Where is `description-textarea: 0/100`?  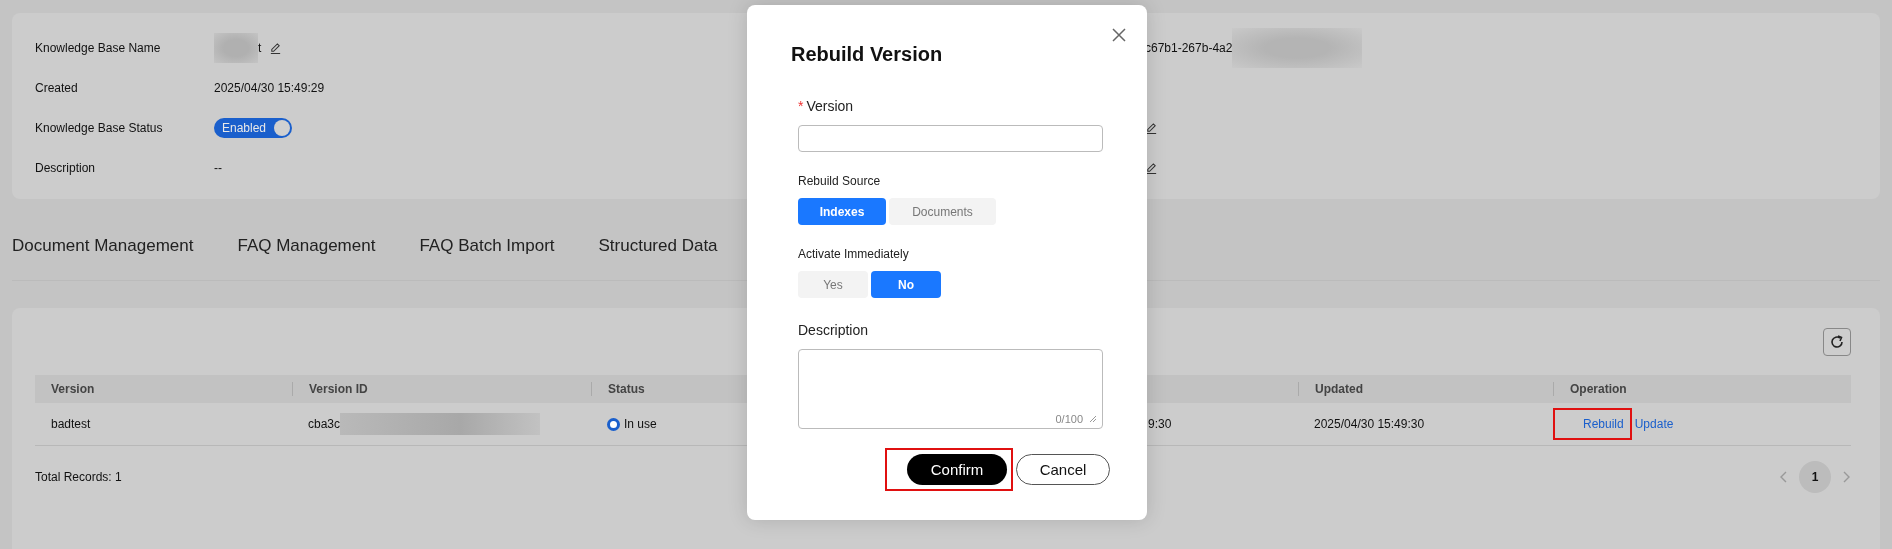 description-textarea: 0/100 is located at coordinates (950, 389).